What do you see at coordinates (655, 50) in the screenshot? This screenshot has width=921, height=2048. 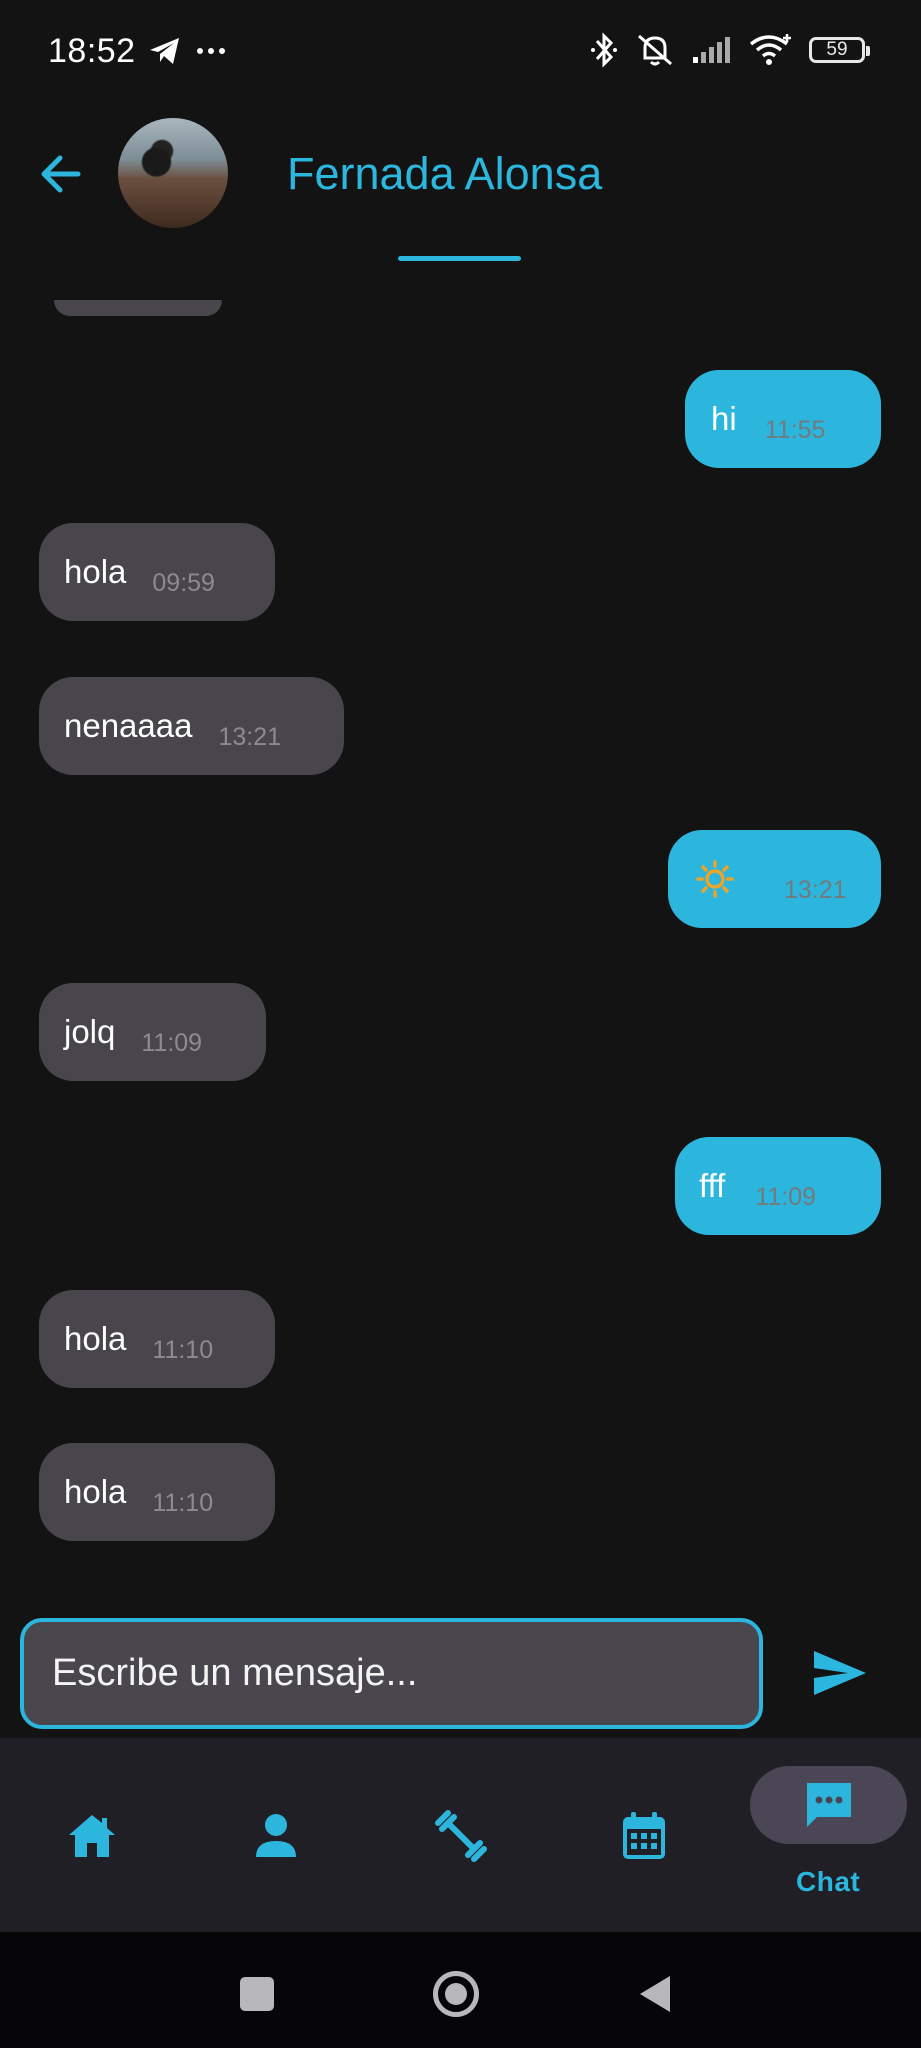 I see `bell-off-icon` at bounding box center [655, 50].